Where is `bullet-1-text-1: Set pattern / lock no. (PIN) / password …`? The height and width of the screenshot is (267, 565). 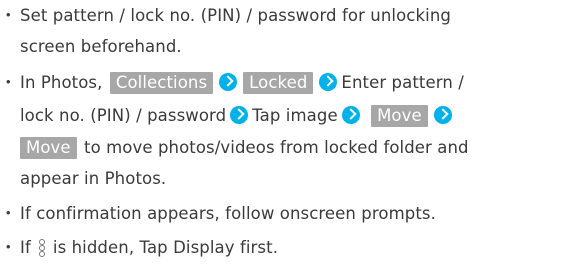
bullet-1-text-1: Set pattern / lock no. (PIN) / password … is located at coordinates (235, 15).